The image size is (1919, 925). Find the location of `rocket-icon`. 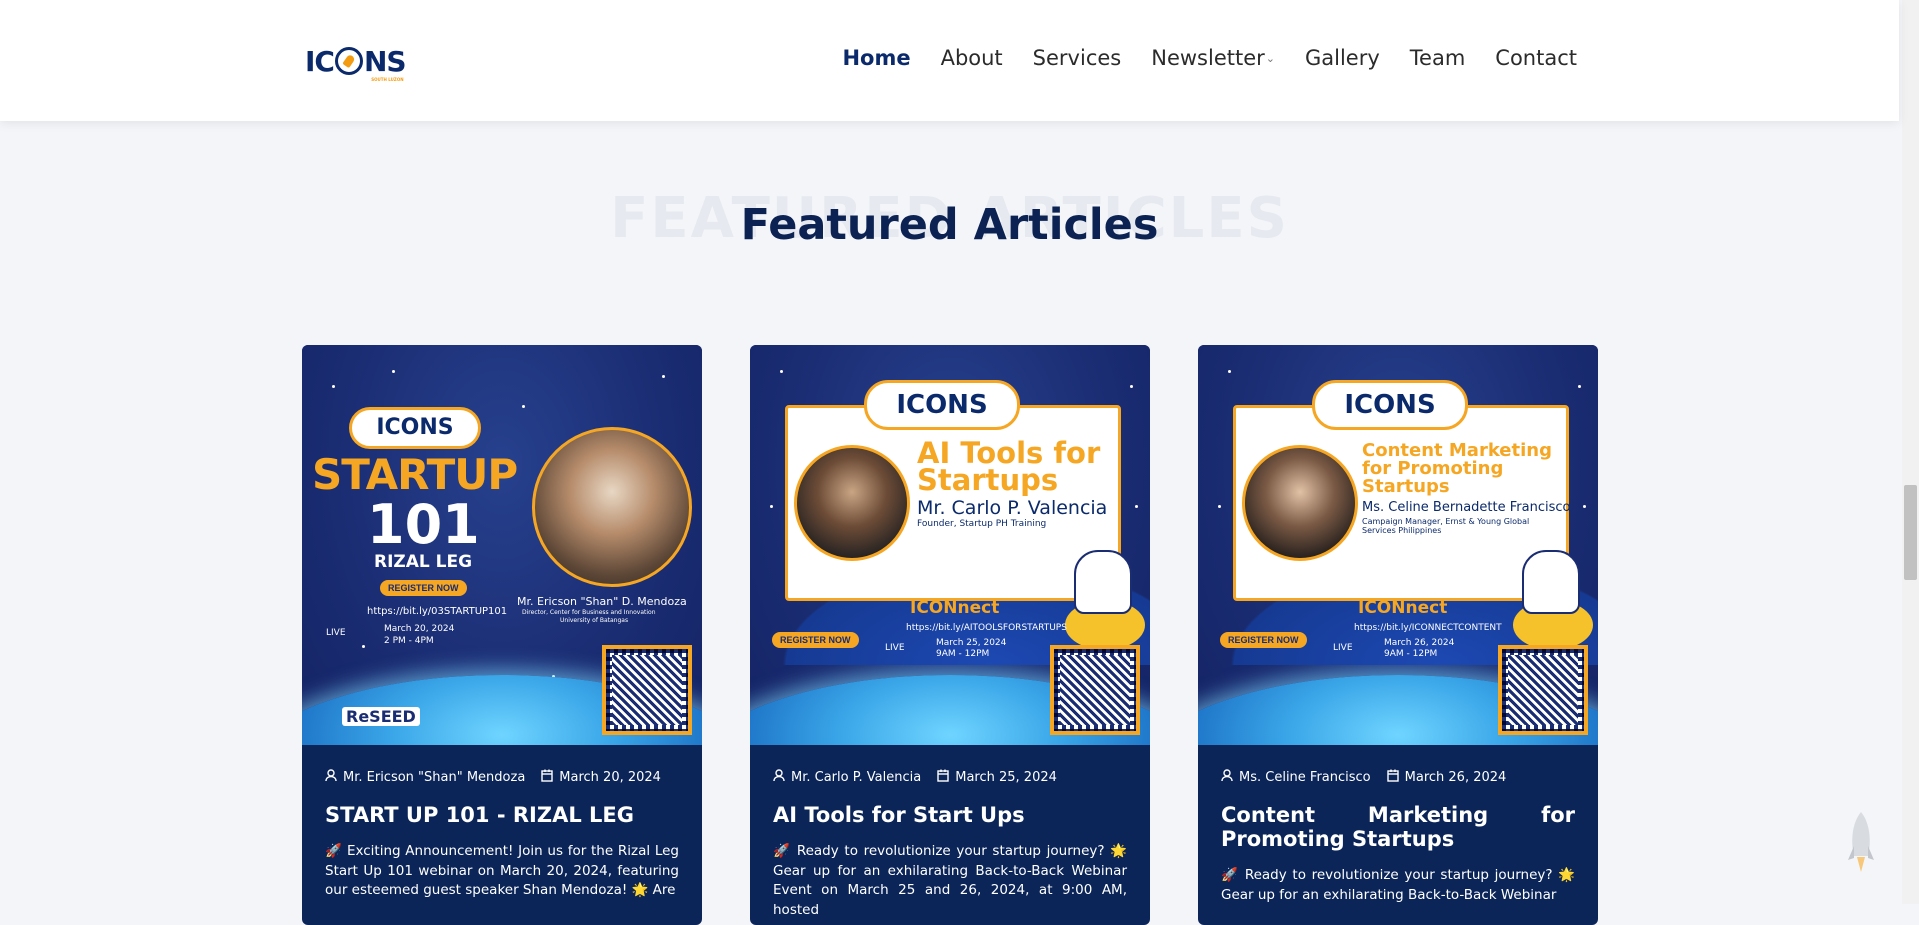

rocket-icon is located at coordinates (1861, 842).